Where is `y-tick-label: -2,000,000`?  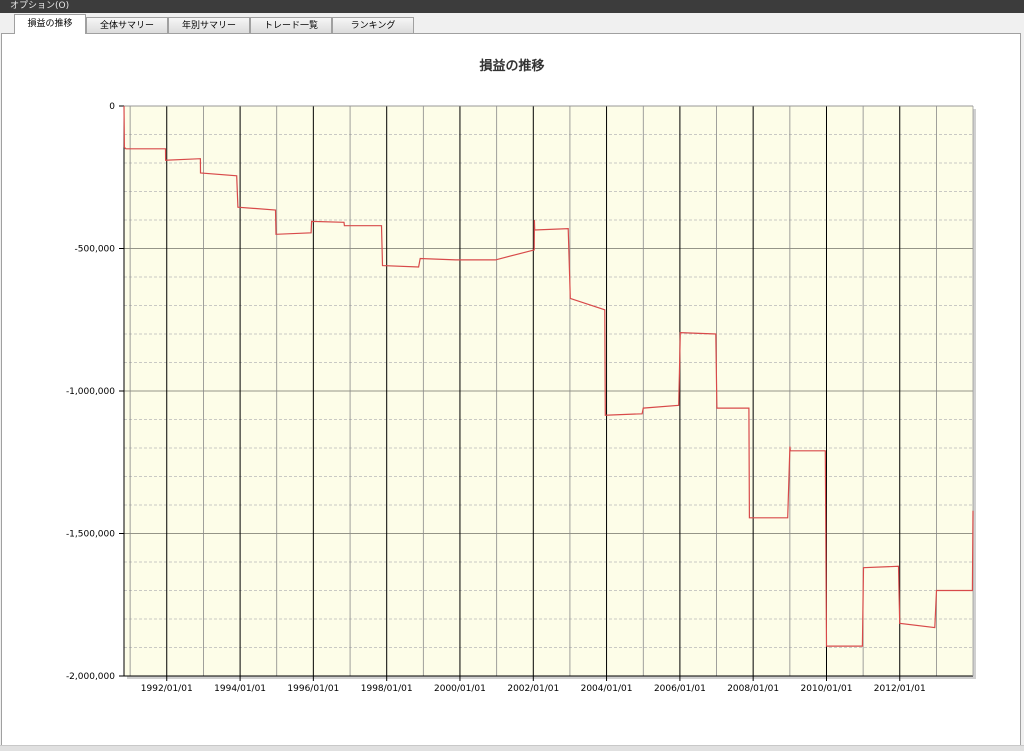 y-tick-label: -2,000,000 is located at coordinates (90, 677).